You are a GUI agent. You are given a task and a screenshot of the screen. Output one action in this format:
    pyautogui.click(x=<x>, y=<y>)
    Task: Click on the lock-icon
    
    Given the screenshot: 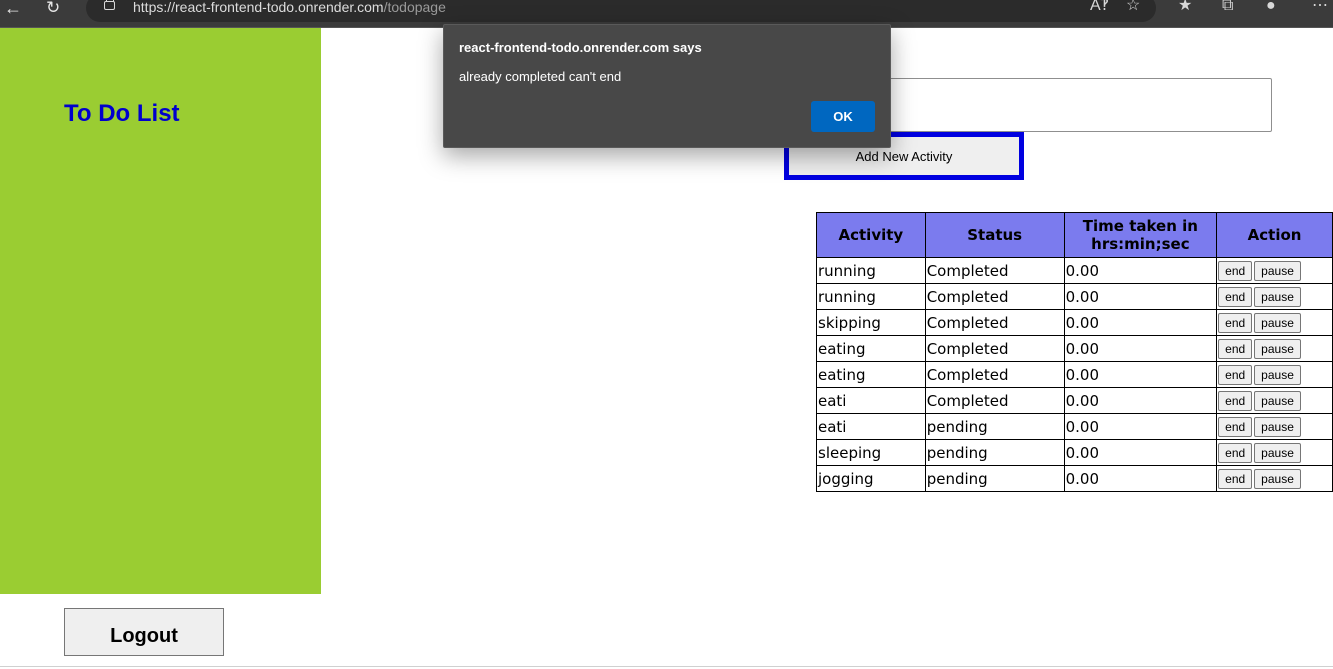 What is the action you would take?
    pyautogui.click(x=109, y=5)
    